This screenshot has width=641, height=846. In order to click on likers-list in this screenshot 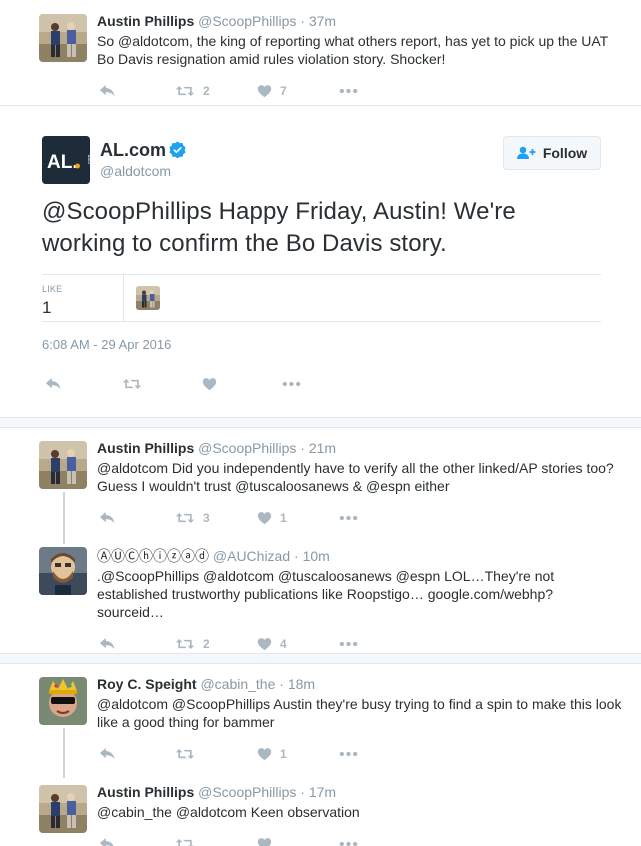, I will do `click(142, 298)`.